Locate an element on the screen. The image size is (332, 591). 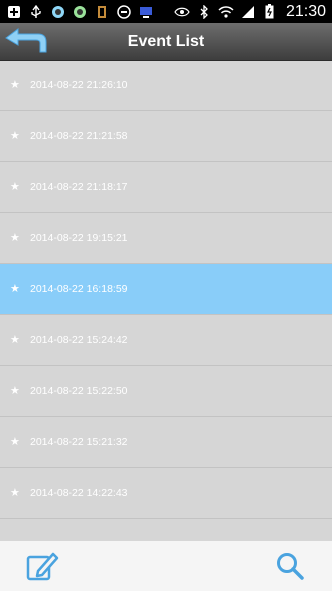
status-bar: 21:30 is located at coordinates (166, 11).